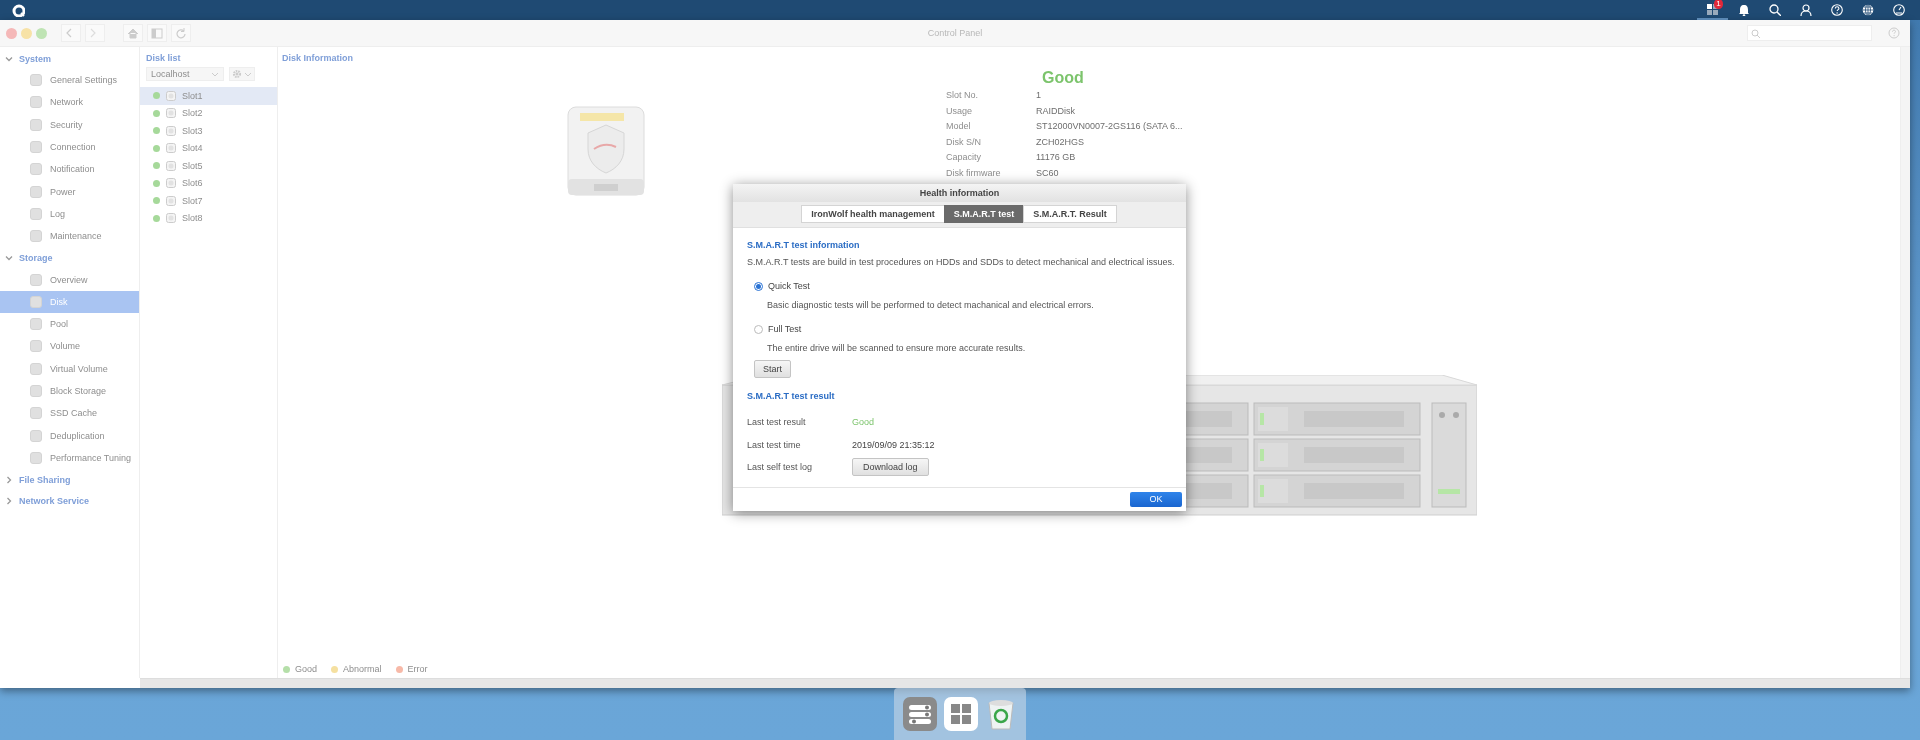 The width and height of the screenshot is (1920, 740). Describe the element at coordinates (931, 305) in the screenshot. I see `option-description: Basic diagnostic tests will be performed to detect machanical and electrical errors.` at that location.